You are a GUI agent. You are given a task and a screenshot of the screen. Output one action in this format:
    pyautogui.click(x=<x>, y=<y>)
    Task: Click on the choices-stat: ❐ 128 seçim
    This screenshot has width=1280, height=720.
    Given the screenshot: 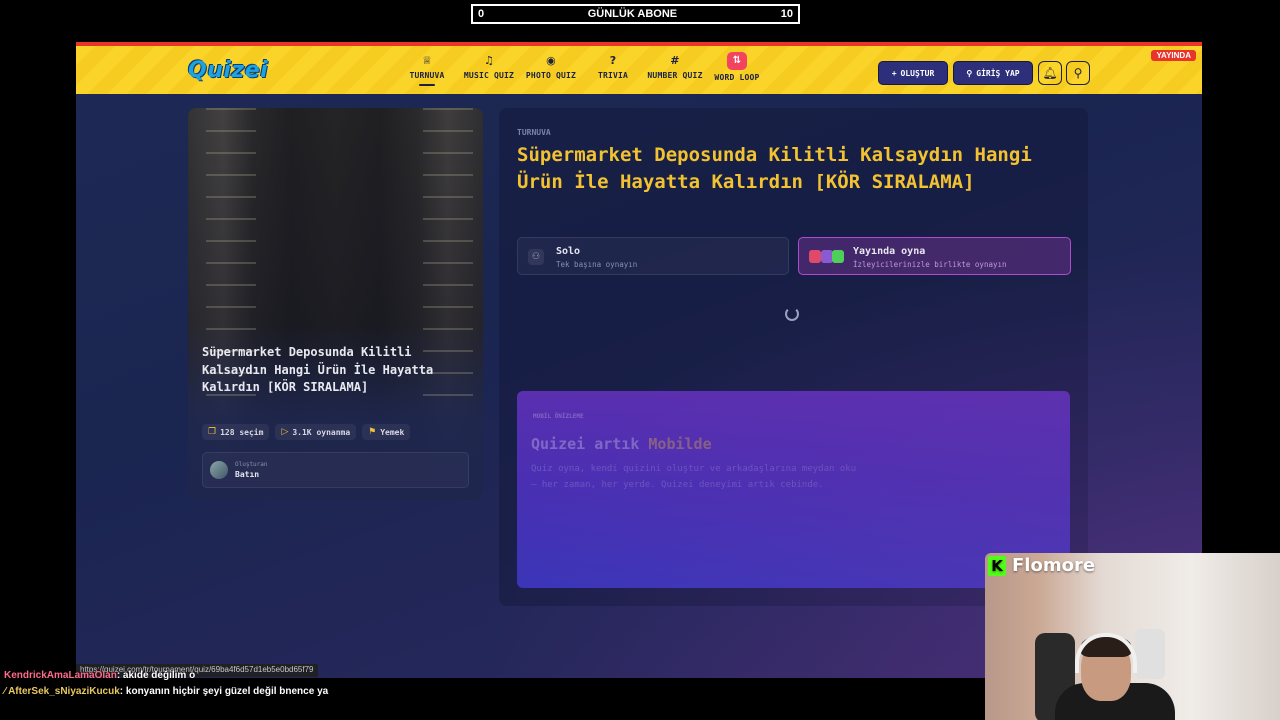 What is the action you would take?
    pyautogui.click(x=236, y=432)
    